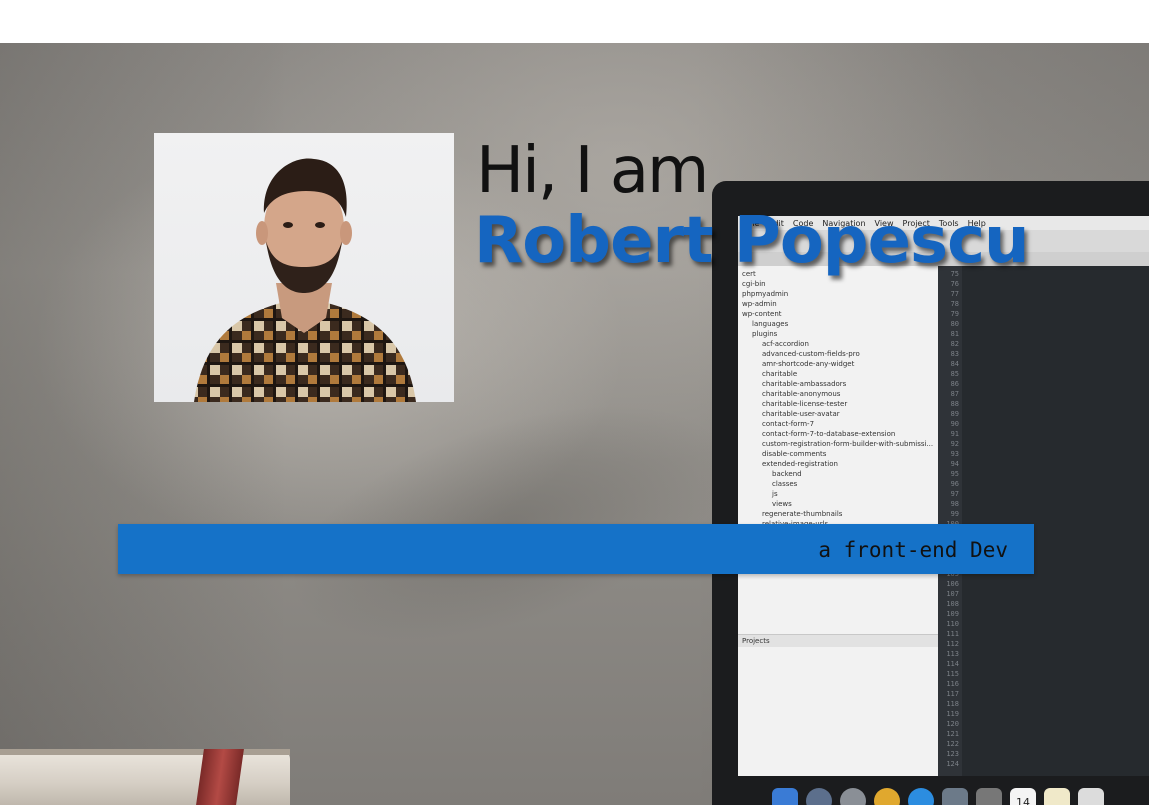 The image size is (1149, 805). I want to click on settings-icon, so click(989, 796).